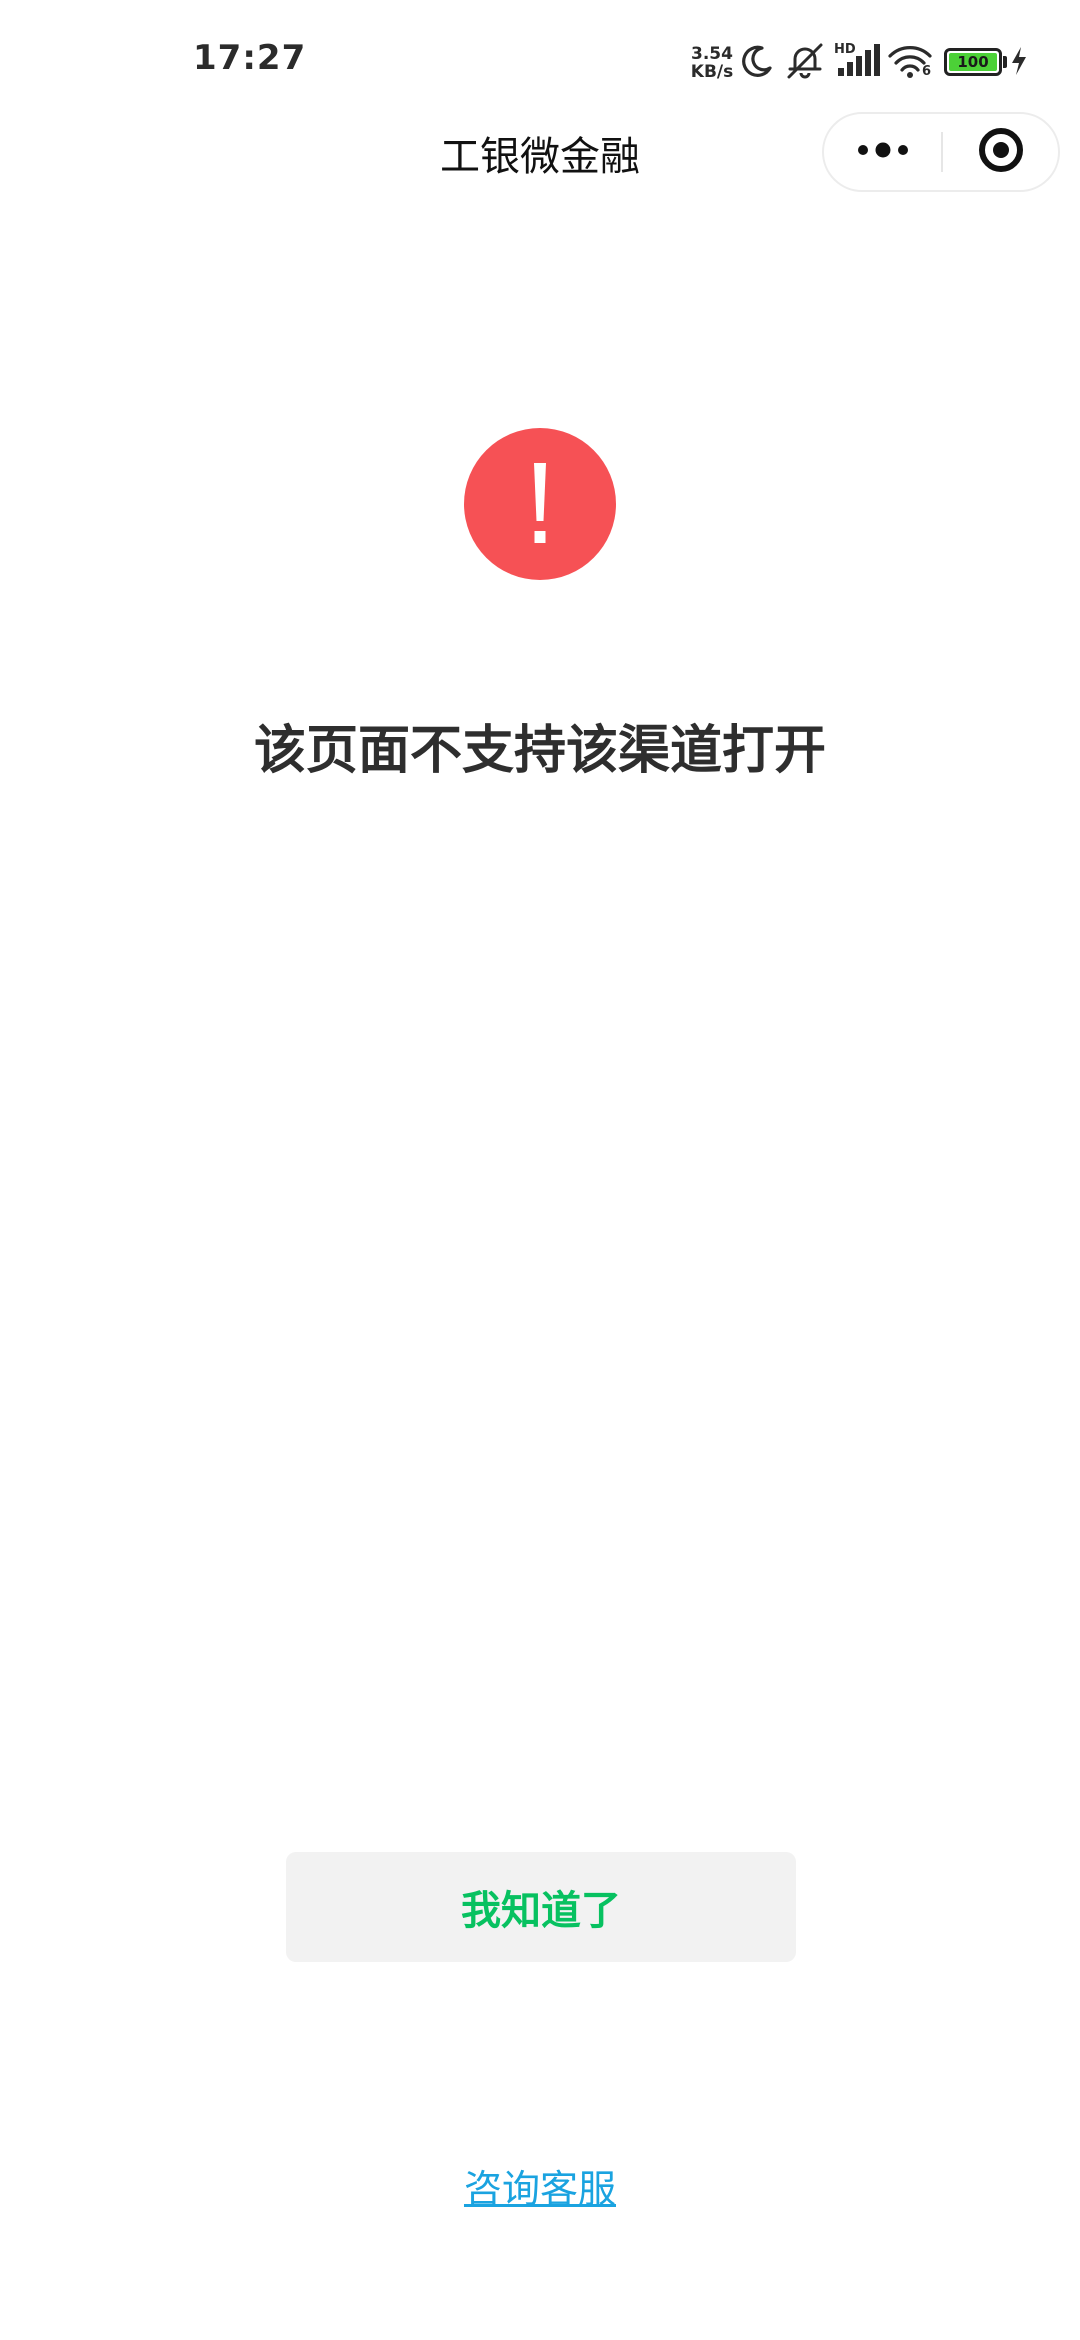 Image resolution: width=1080 pixels, height=2340 pixels. I want to click on charging-icon, so click(1019, 63).